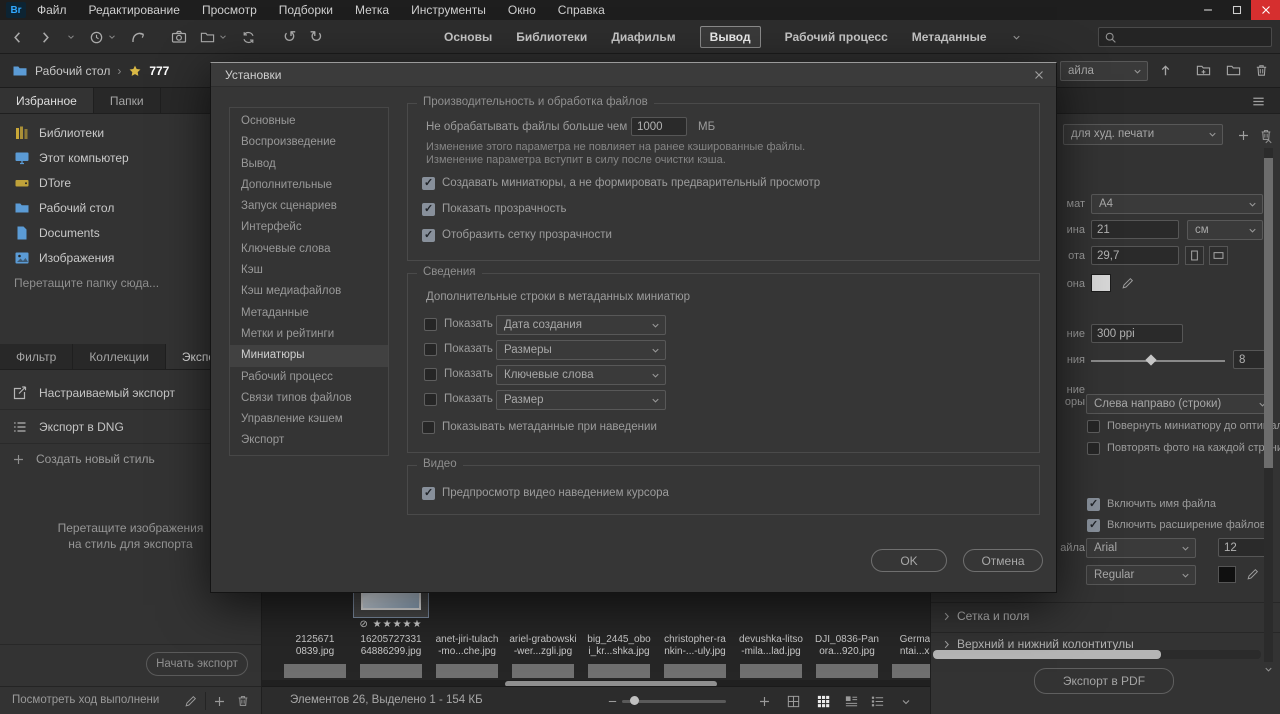  What do you see at coordinates (289, 37) in the screenshot?
I see `rotate-left-button: ↺` at bounding box center [289, 37].